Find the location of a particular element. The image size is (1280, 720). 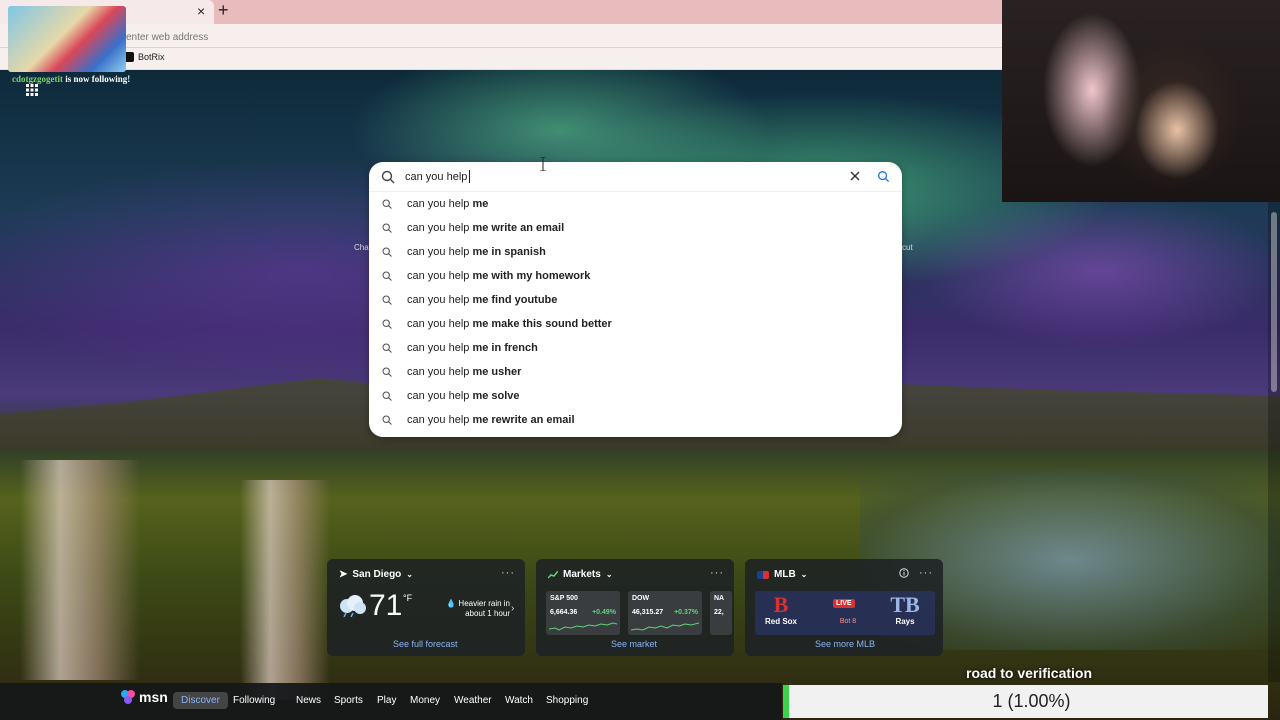

search-submit-icon is located at coordinates (883, 176).